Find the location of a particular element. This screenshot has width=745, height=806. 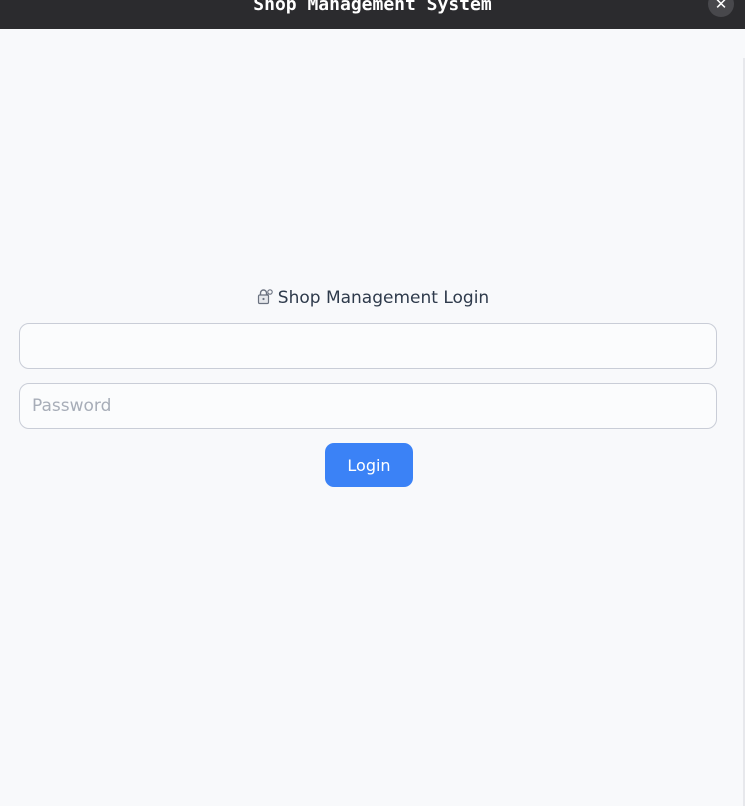

title-bar: Shop Management System ✕ is located at coordinates (372, 14).